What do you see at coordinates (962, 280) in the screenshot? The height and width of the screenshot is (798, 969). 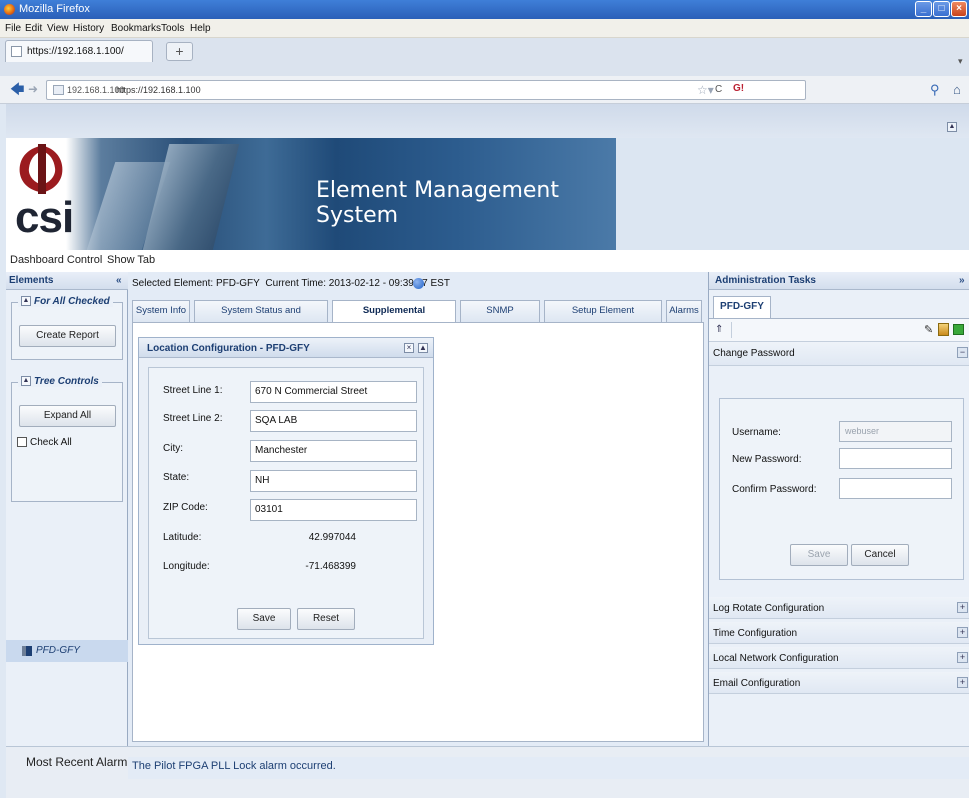 I see `collapse-right-icon: »` at bounding box center [962, 280].